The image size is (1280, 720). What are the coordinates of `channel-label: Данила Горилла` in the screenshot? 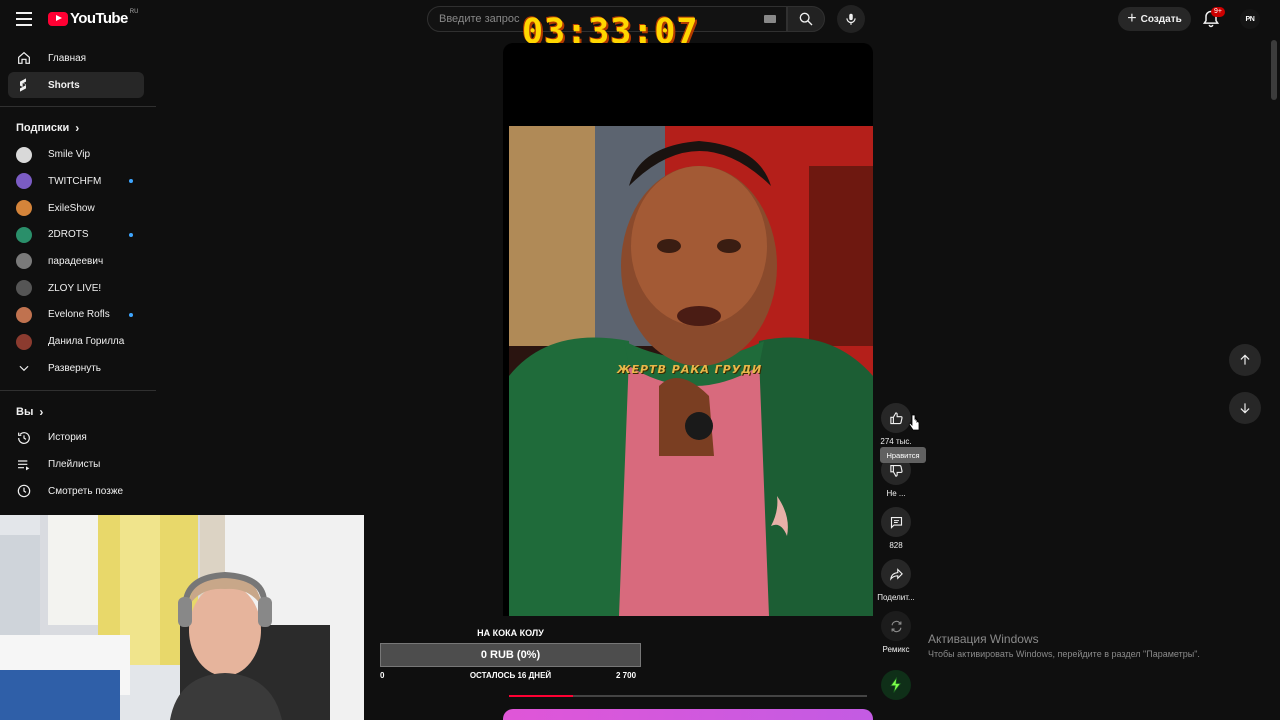 It's located at (86, 342).